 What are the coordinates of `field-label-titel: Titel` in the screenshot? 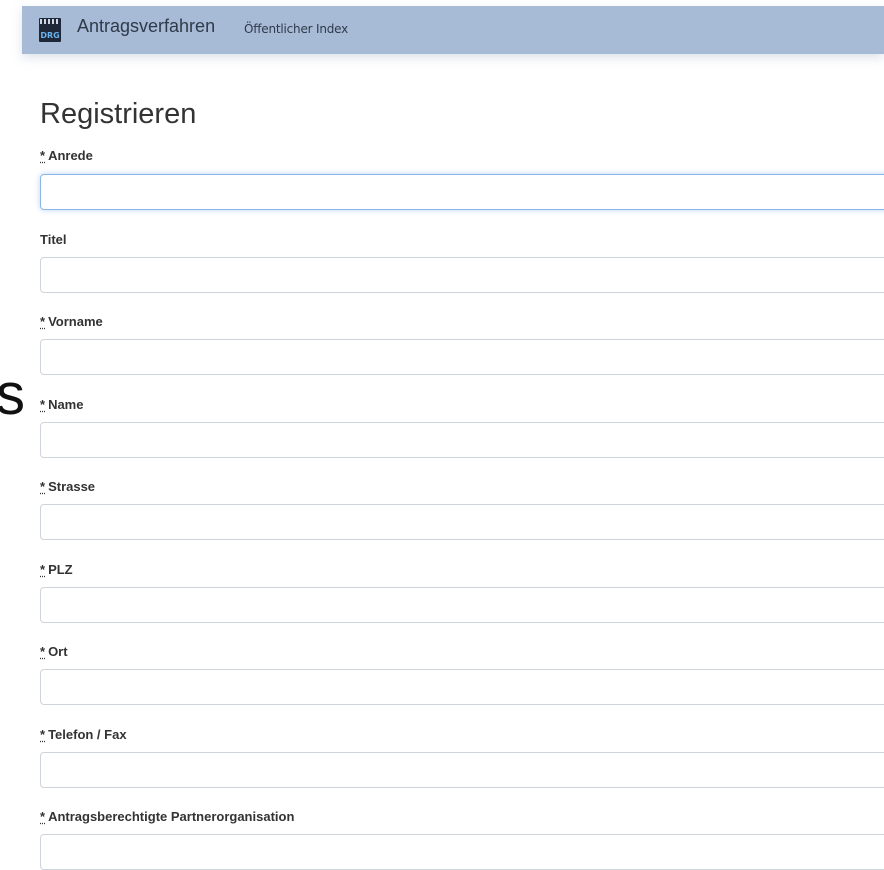 It's located at (53, 239).